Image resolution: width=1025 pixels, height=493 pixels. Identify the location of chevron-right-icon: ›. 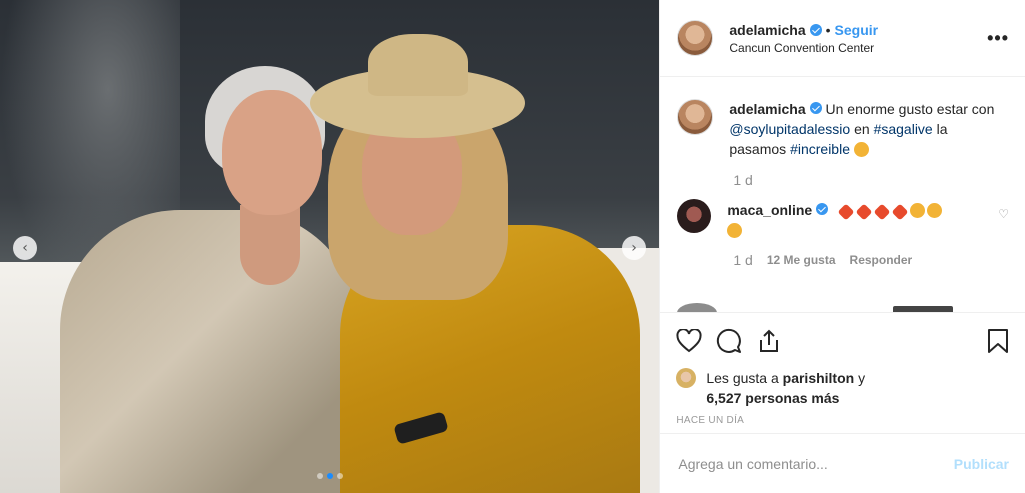
(634, 248).